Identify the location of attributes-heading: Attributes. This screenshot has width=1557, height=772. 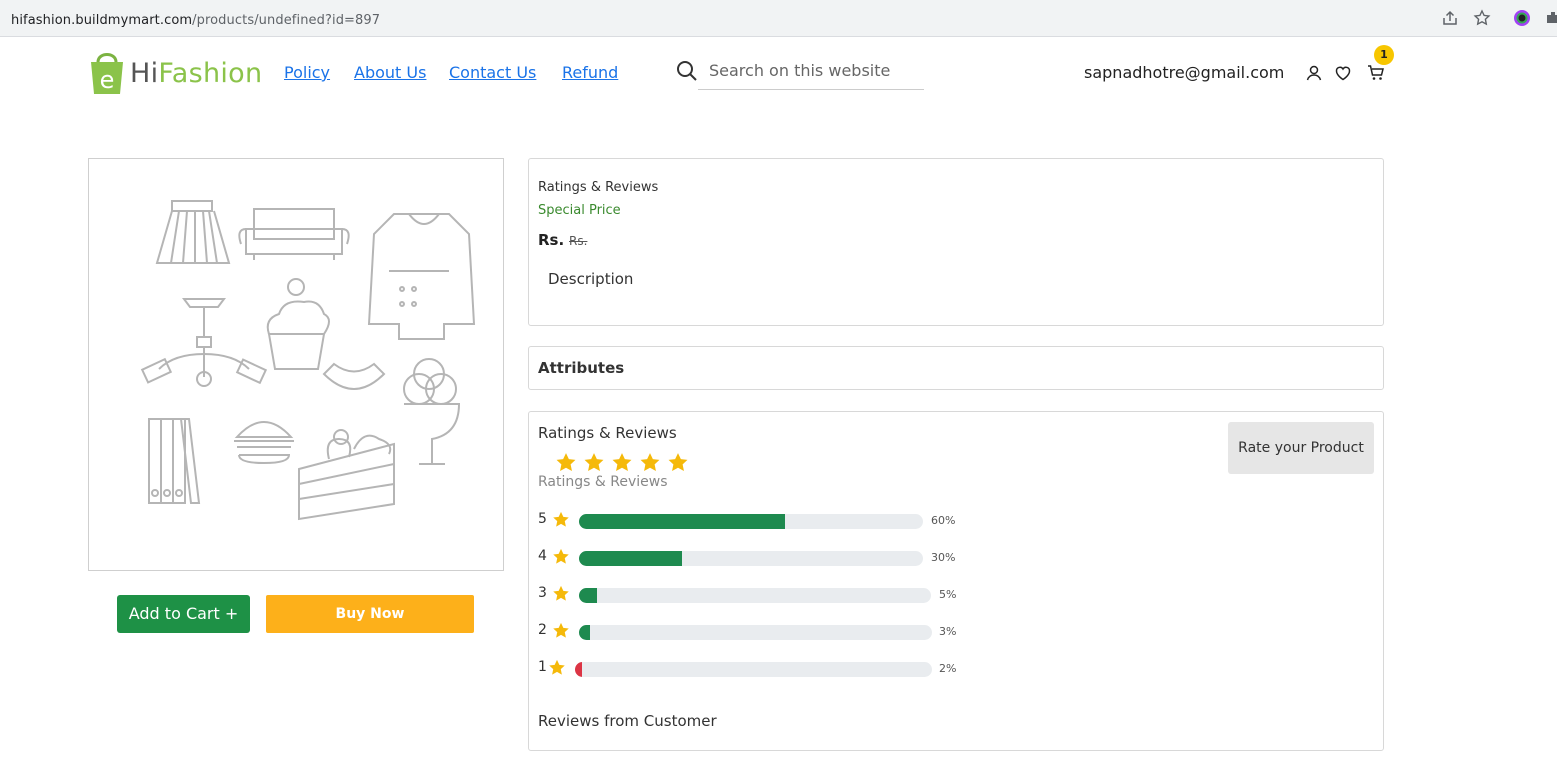
(581, 368).